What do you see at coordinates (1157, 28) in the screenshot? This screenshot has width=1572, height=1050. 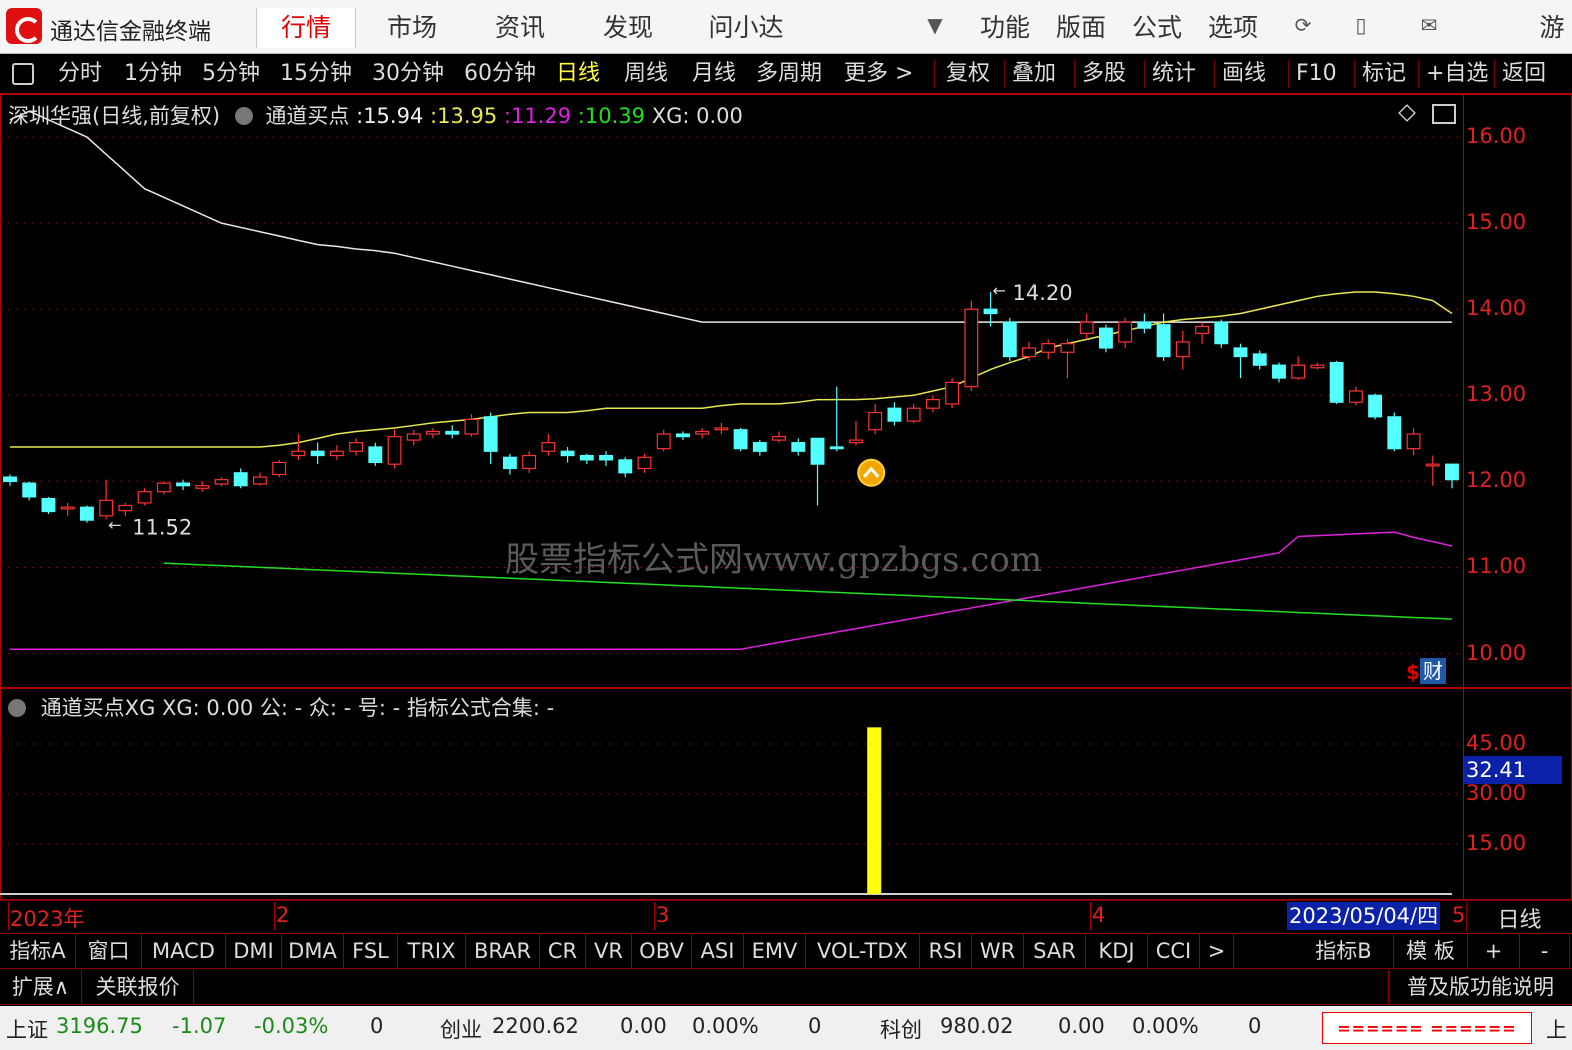 I see `menu-2: 公式` at bounding box center [1157, 28].